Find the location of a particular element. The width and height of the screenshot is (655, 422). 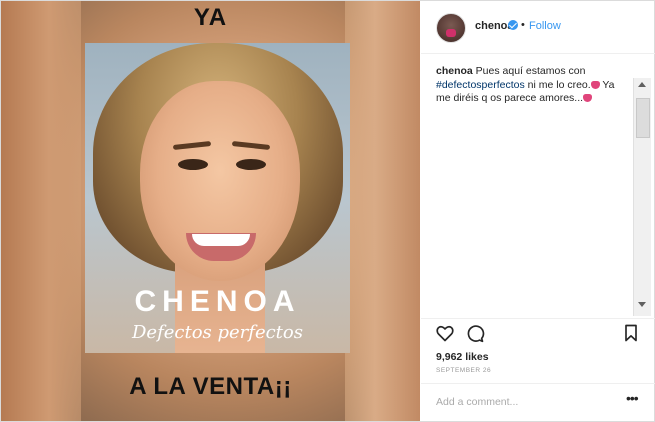

post-actions is located at coordinates (538, 334).